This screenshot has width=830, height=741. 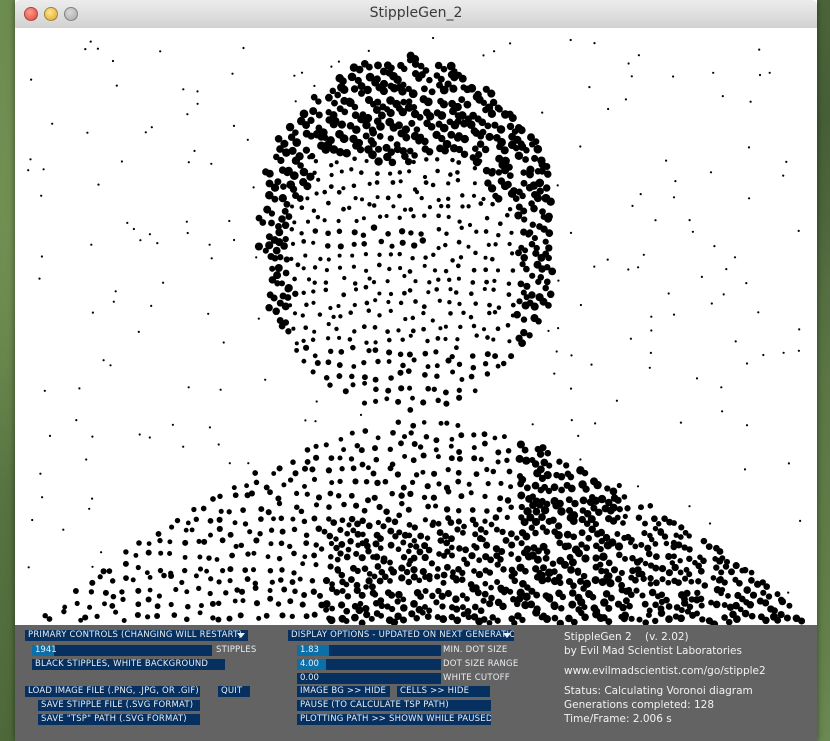 I want to click on stipples-value: 1941, so click(x=46, y=650).